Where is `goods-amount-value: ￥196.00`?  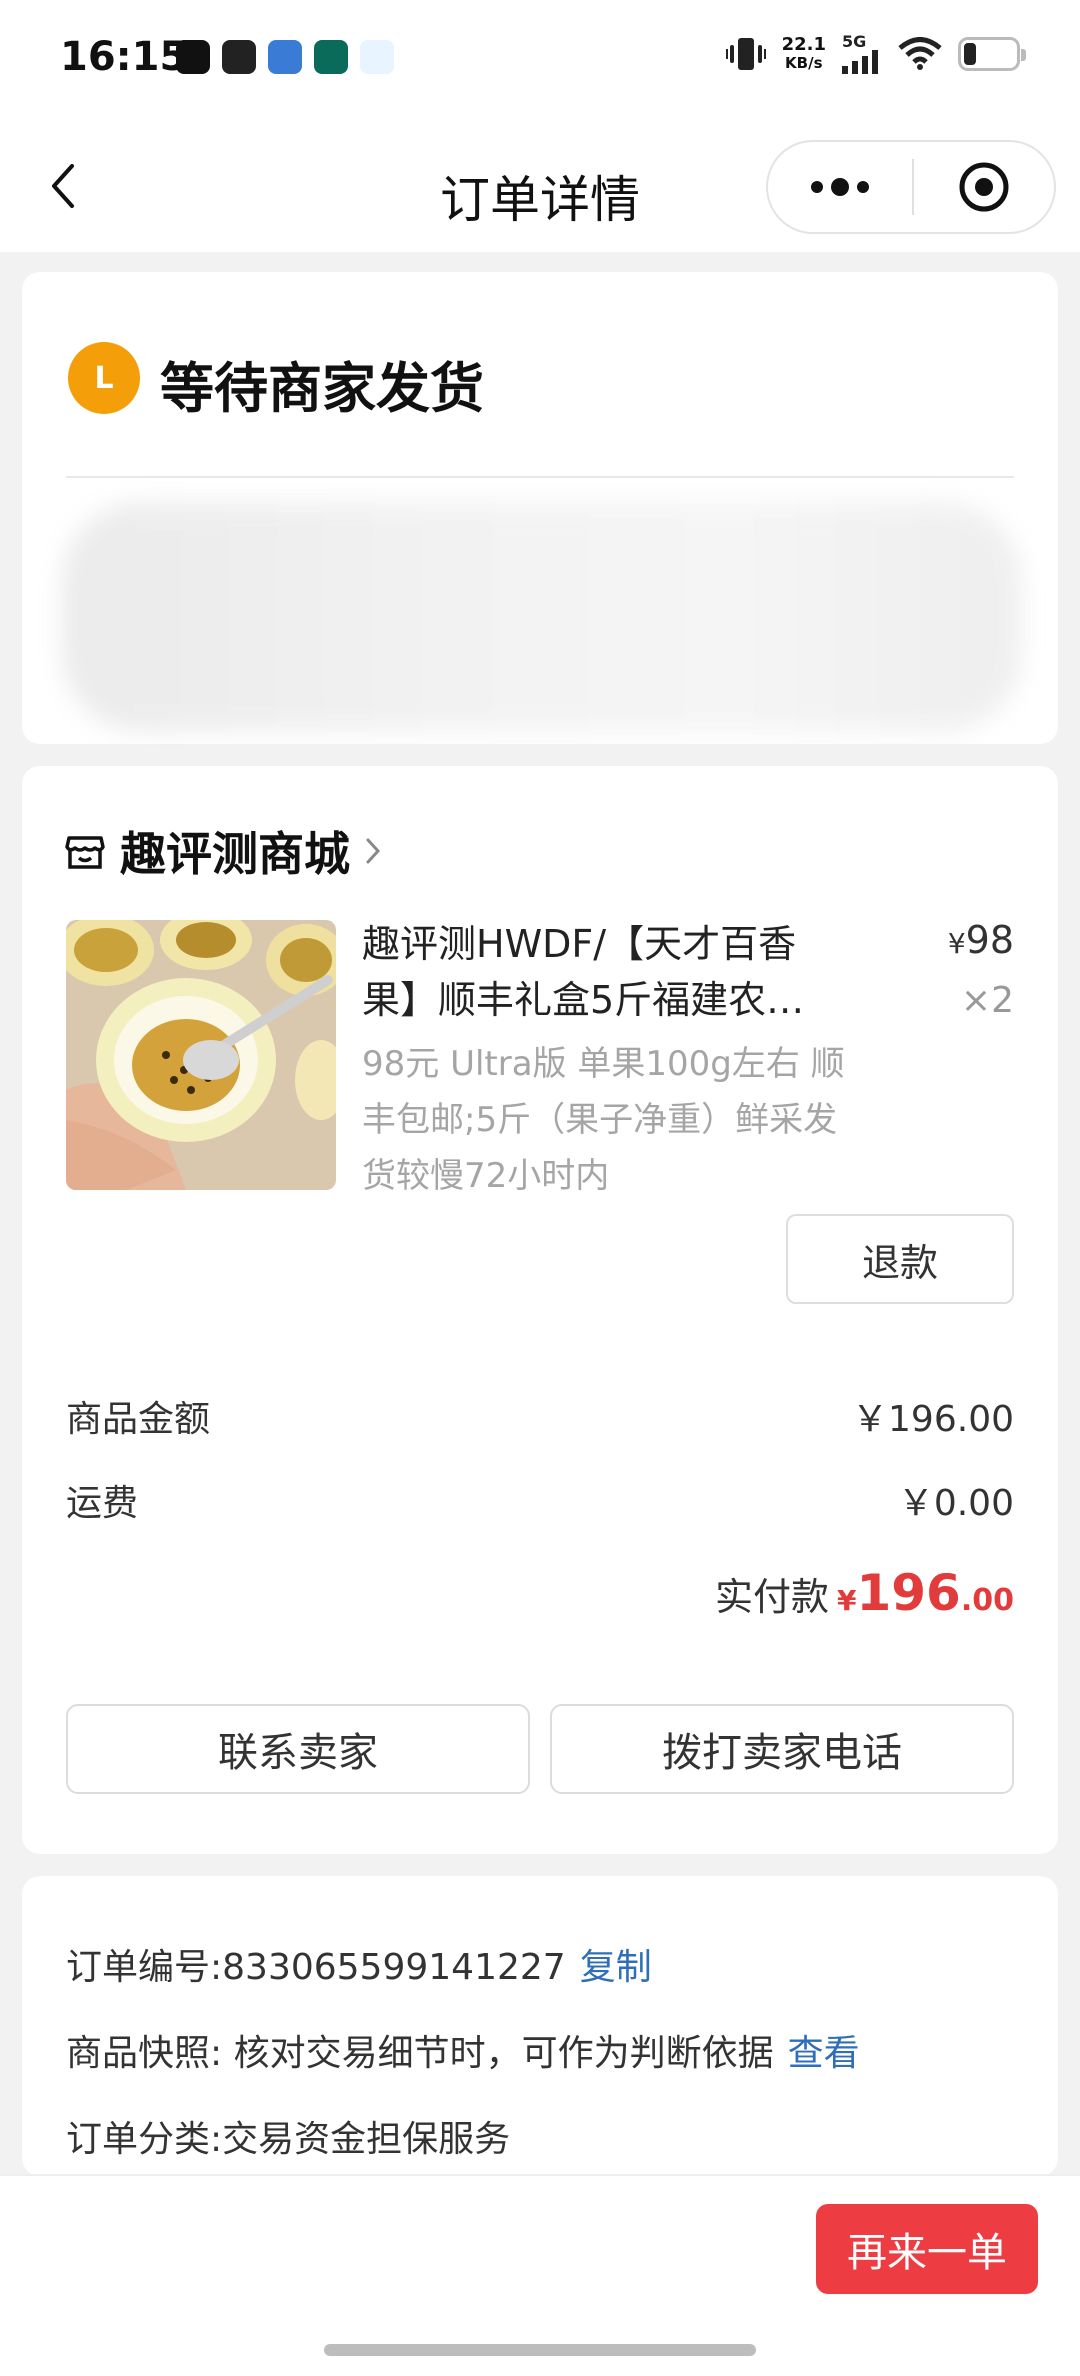 goods-amount-value: ￥196.00 is located at coordinates (933, 1419).